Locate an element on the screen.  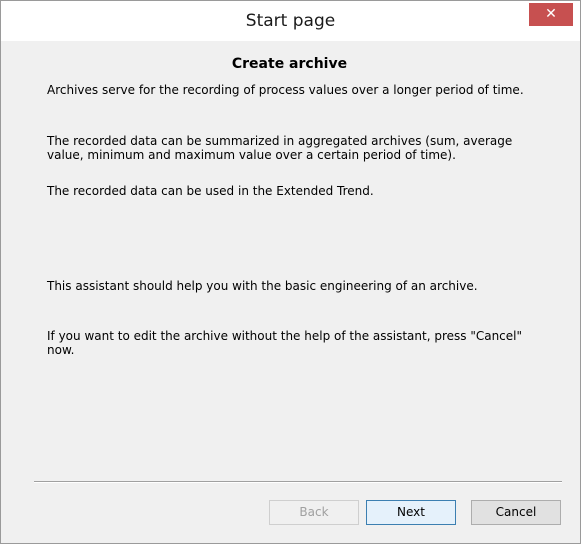
cancel-button: Cancel is located at coordinates (516, 512).